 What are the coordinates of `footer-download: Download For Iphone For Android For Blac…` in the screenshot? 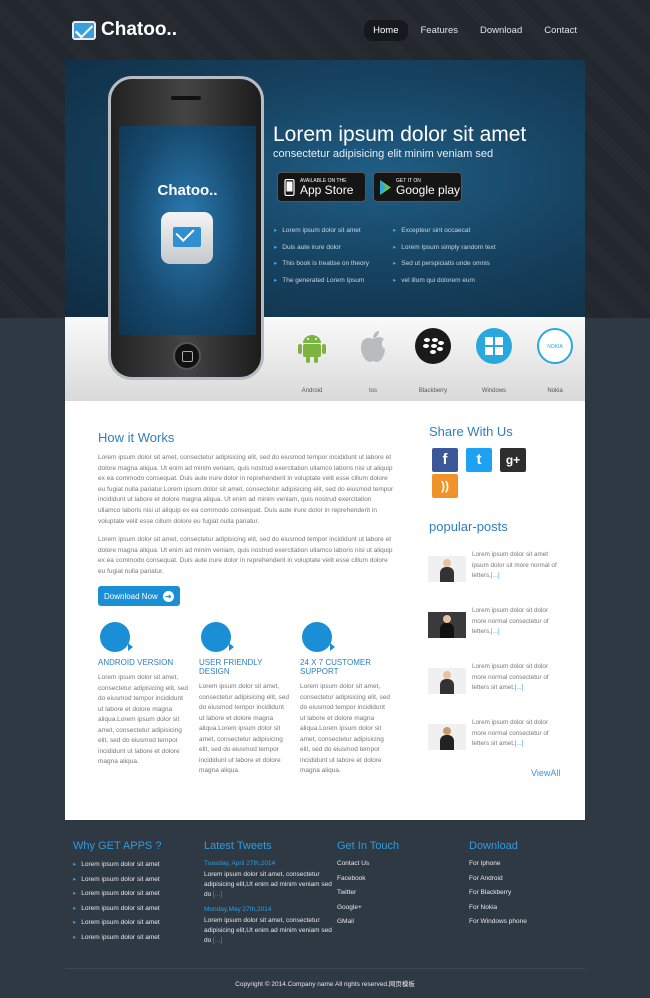 It's located at (534, 886).